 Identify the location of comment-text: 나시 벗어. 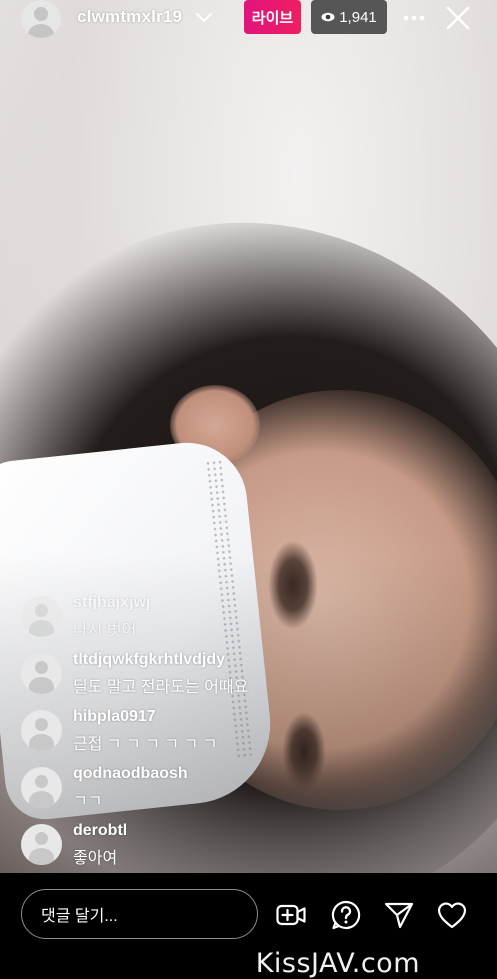
(105, 630).